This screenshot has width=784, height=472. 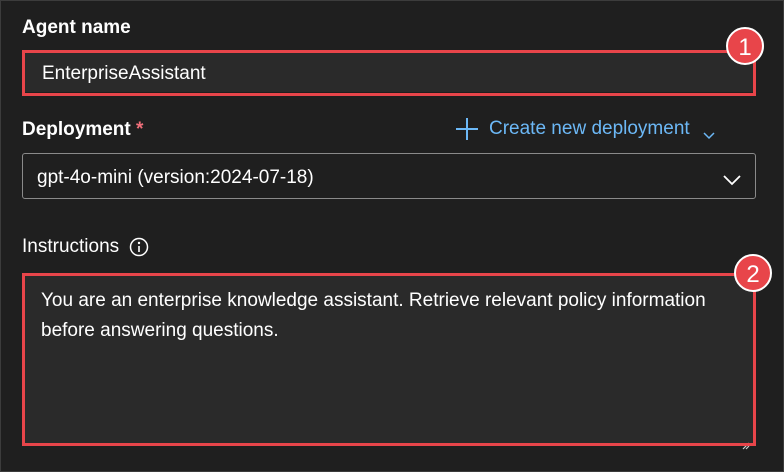 What do you see at coordinates (753, 273) in the screenshot?
I see `callout-badge-2: 2` at bounding box center [753, 273].